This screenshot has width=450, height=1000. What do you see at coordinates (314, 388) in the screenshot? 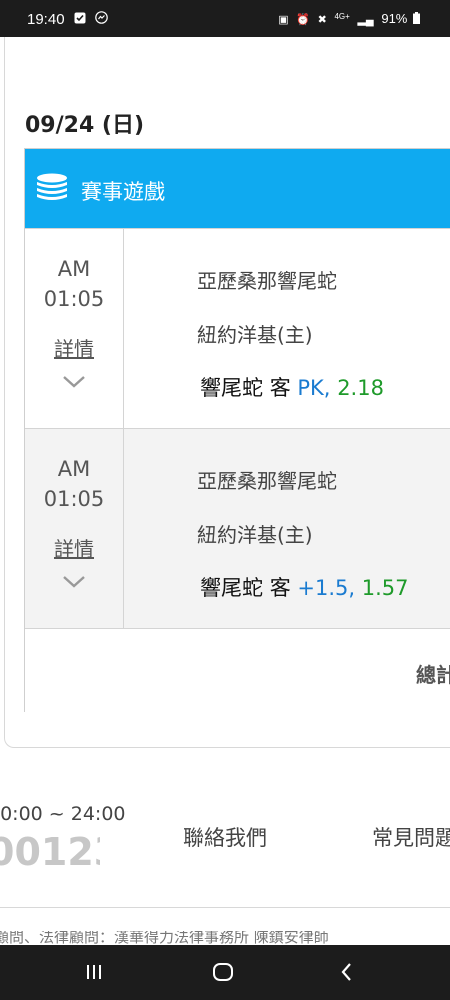
I see `bet-line: PK,` at bounding box center [314, 388].